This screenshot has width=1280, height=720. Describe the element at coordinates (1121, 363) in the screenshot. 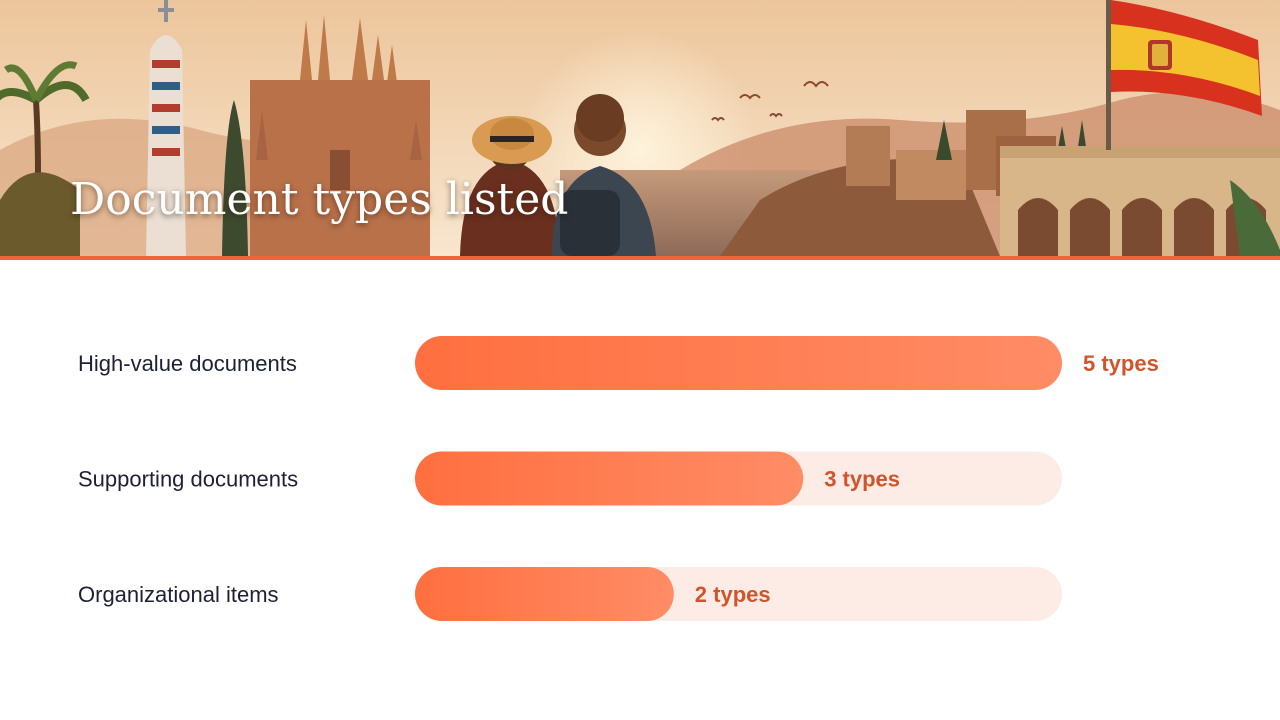

I see `value-label: 5 types` at that location.